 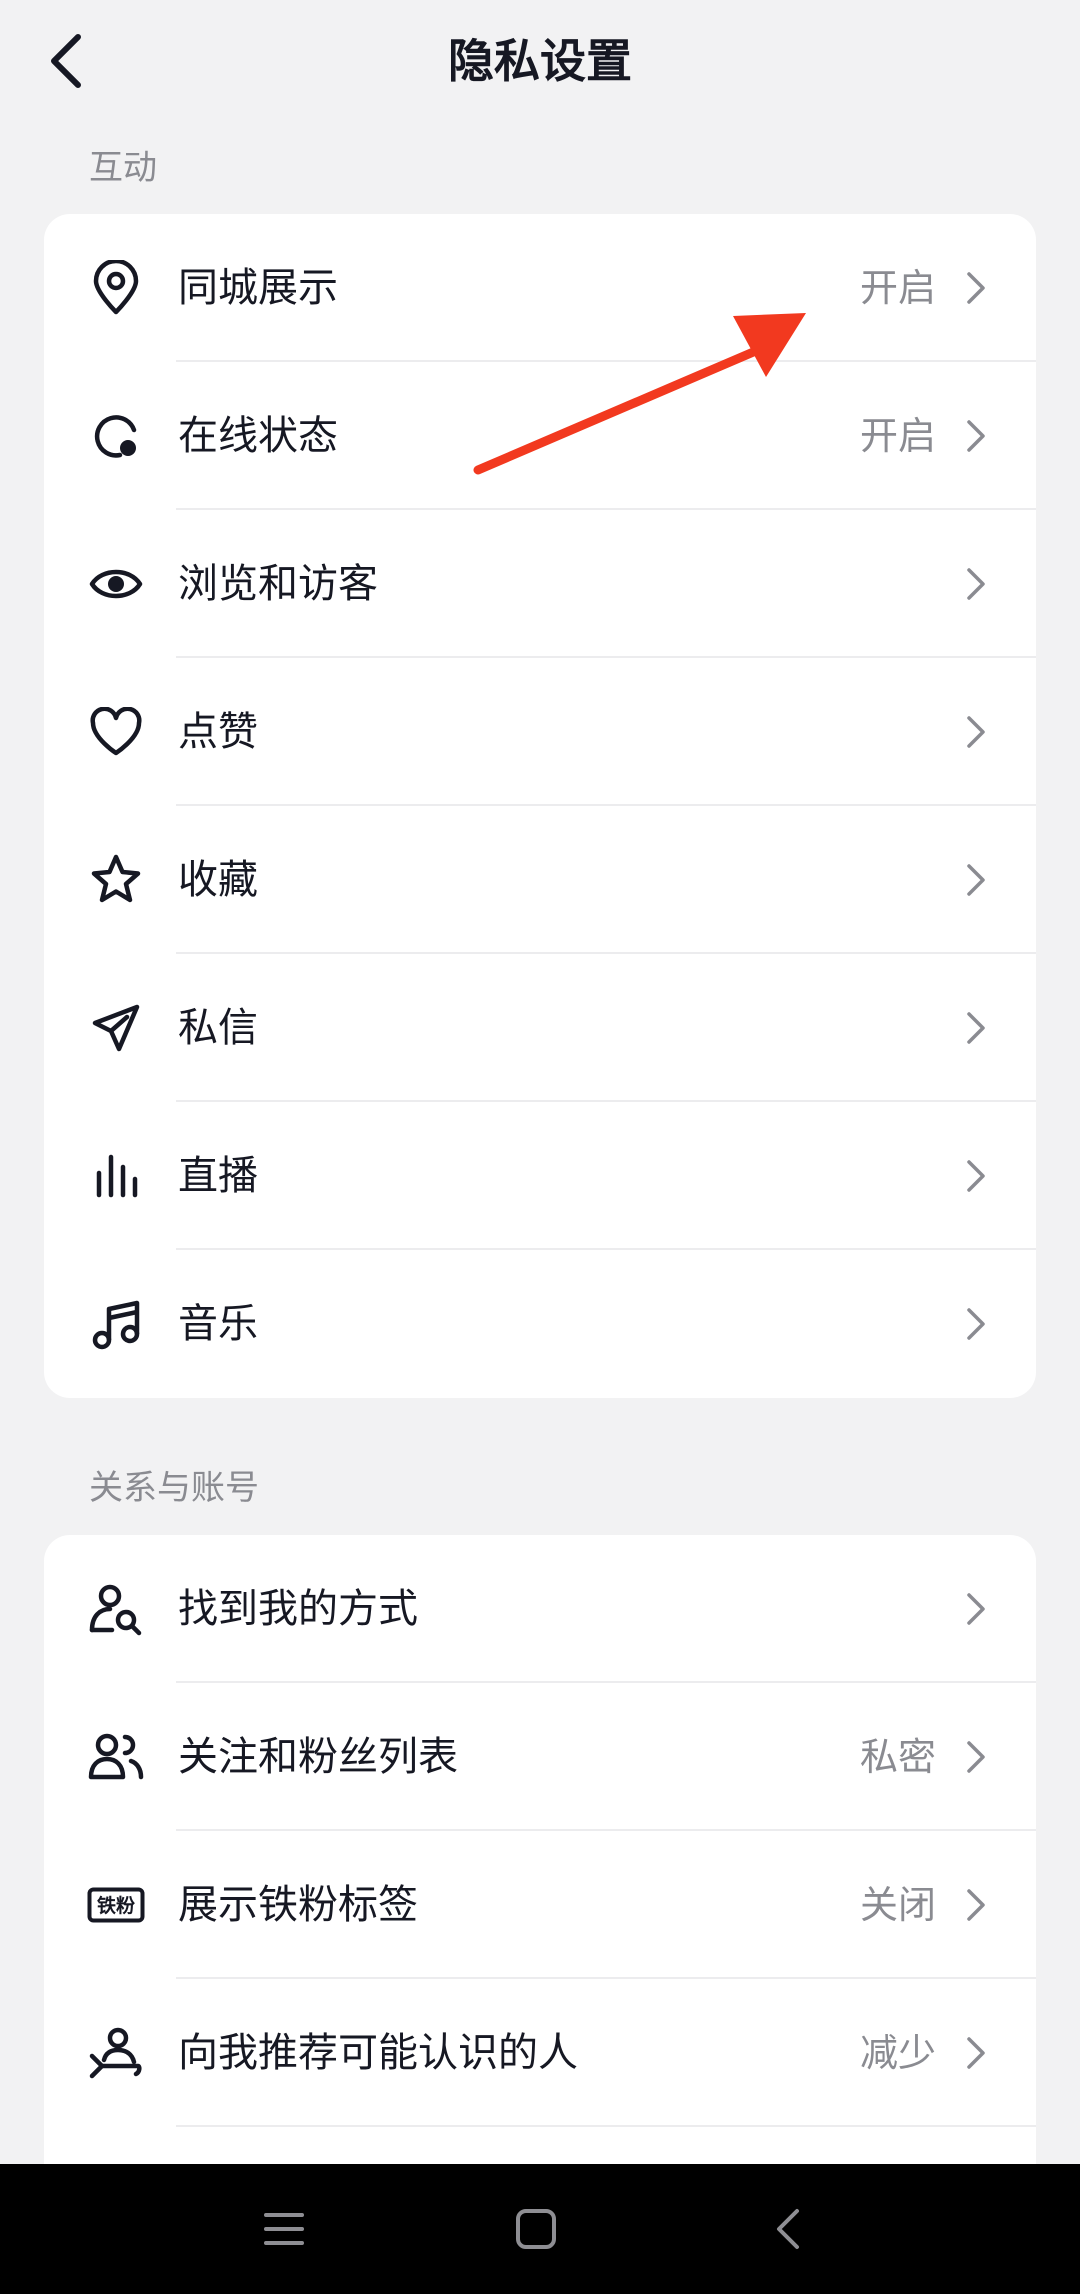 I want to click on setting-row-direct-messages: 私信, so click(x=540, y=1028).